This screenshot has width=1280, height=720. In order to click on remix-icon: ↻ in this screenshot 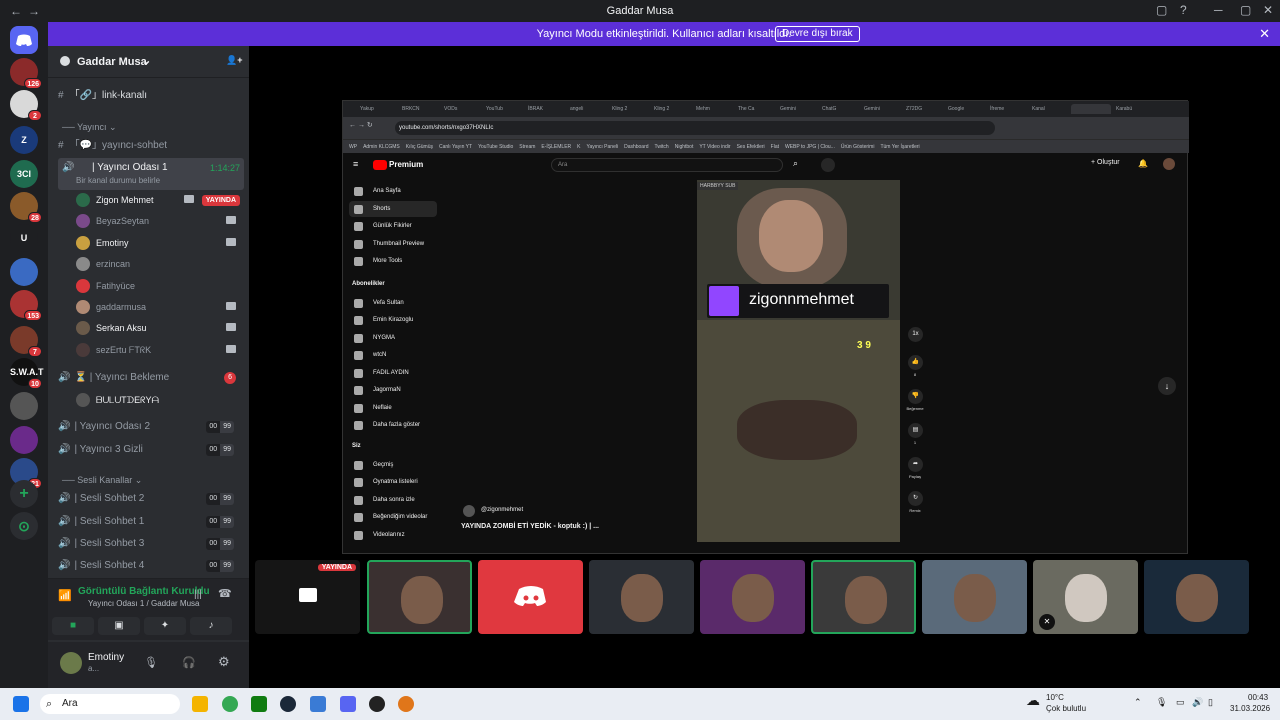, I will do `click(915, 498)`.